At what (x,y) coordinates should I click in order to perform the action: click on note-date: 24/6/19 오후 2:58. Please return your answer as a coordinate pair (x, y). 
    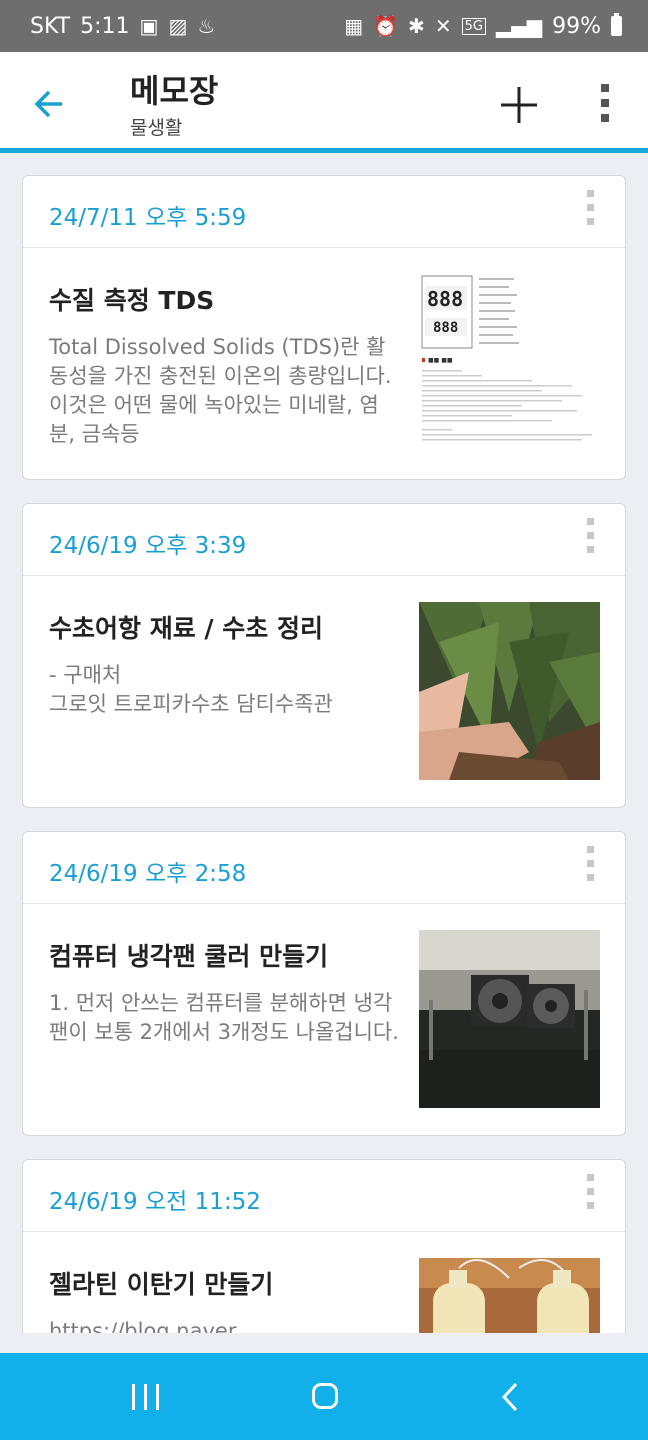
    Looking at the image, I should click on (148, 874).